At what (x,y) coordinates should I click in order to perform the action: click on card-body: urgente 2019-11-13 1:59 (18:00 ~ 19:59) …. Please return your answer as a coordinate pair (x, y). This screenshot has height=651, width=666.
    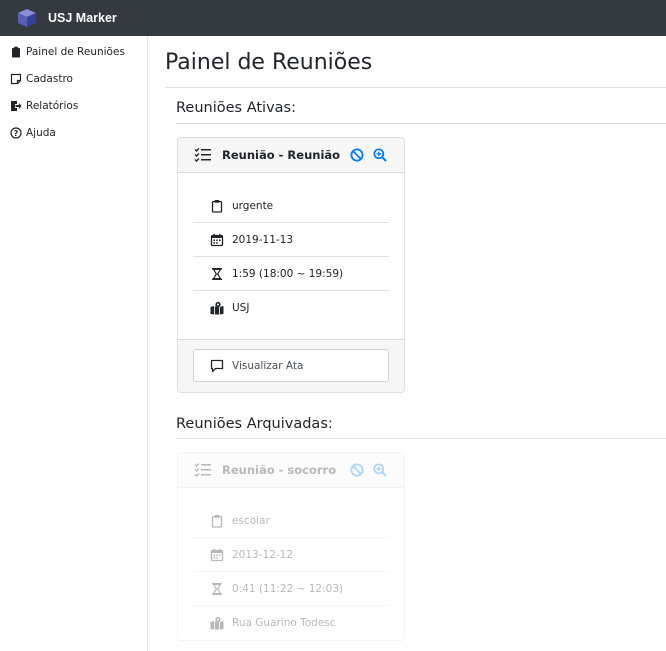
    Looking at the image, I should click on (291, 249).